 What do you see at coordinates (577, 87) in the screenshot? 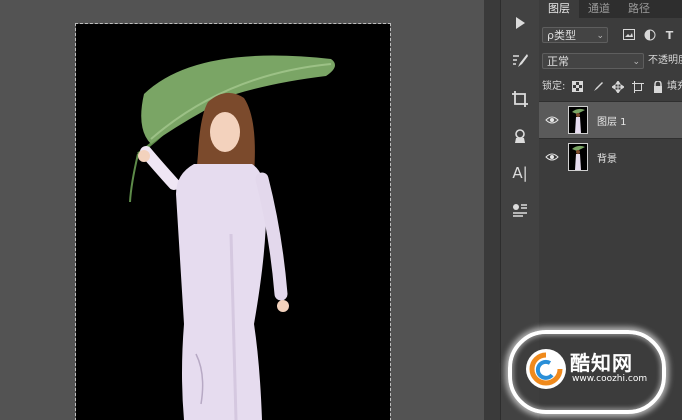
I see `lock-transparent-pixels-icon` at bounding box center [577, 87].